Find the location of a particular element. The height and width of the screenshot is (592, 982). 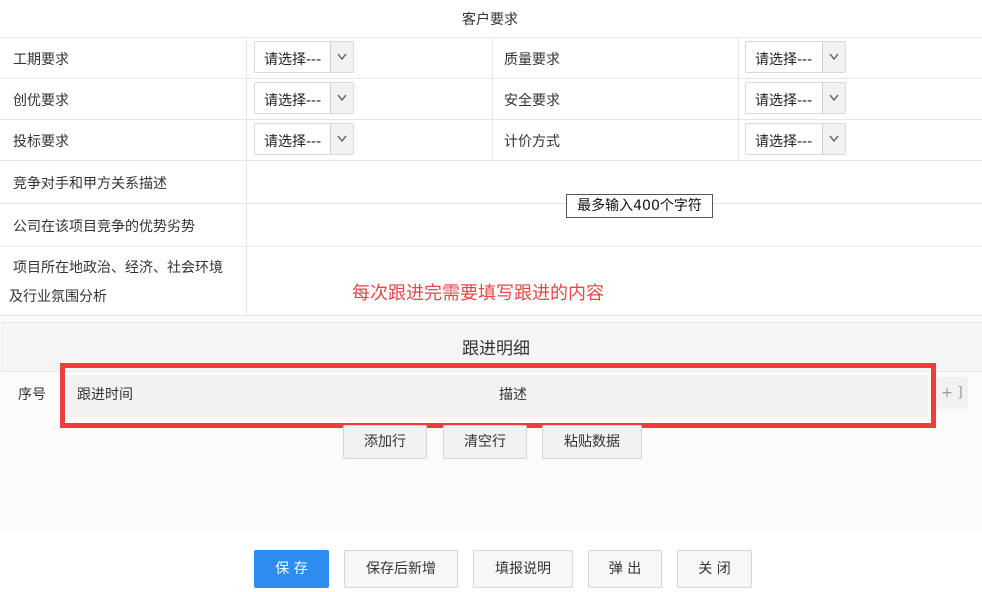

paste-data-button: 粘贴数据 is located at coordinates (592, 442).